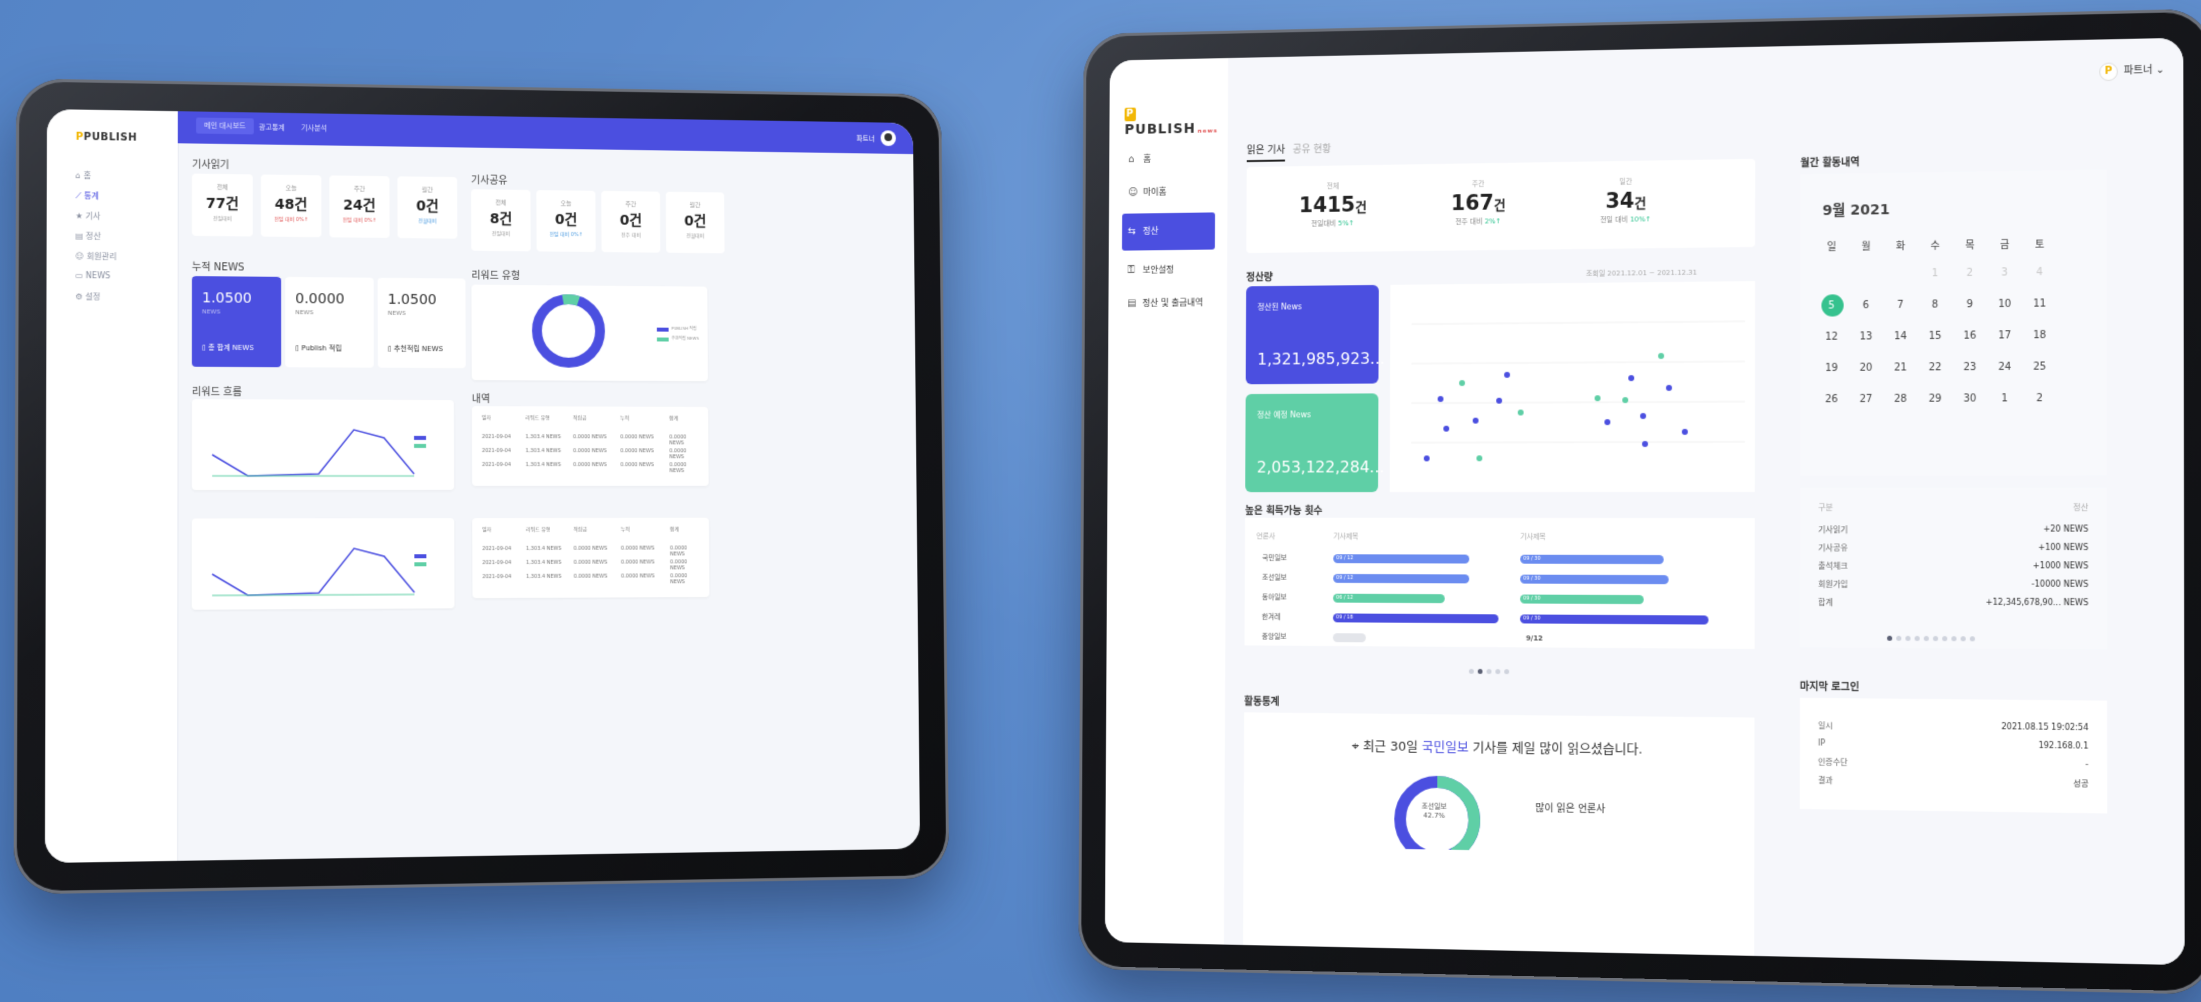 The width and height of the screenshot is (2201, 1002). I want to click on calendar-day: 14, so click(1900, 347).